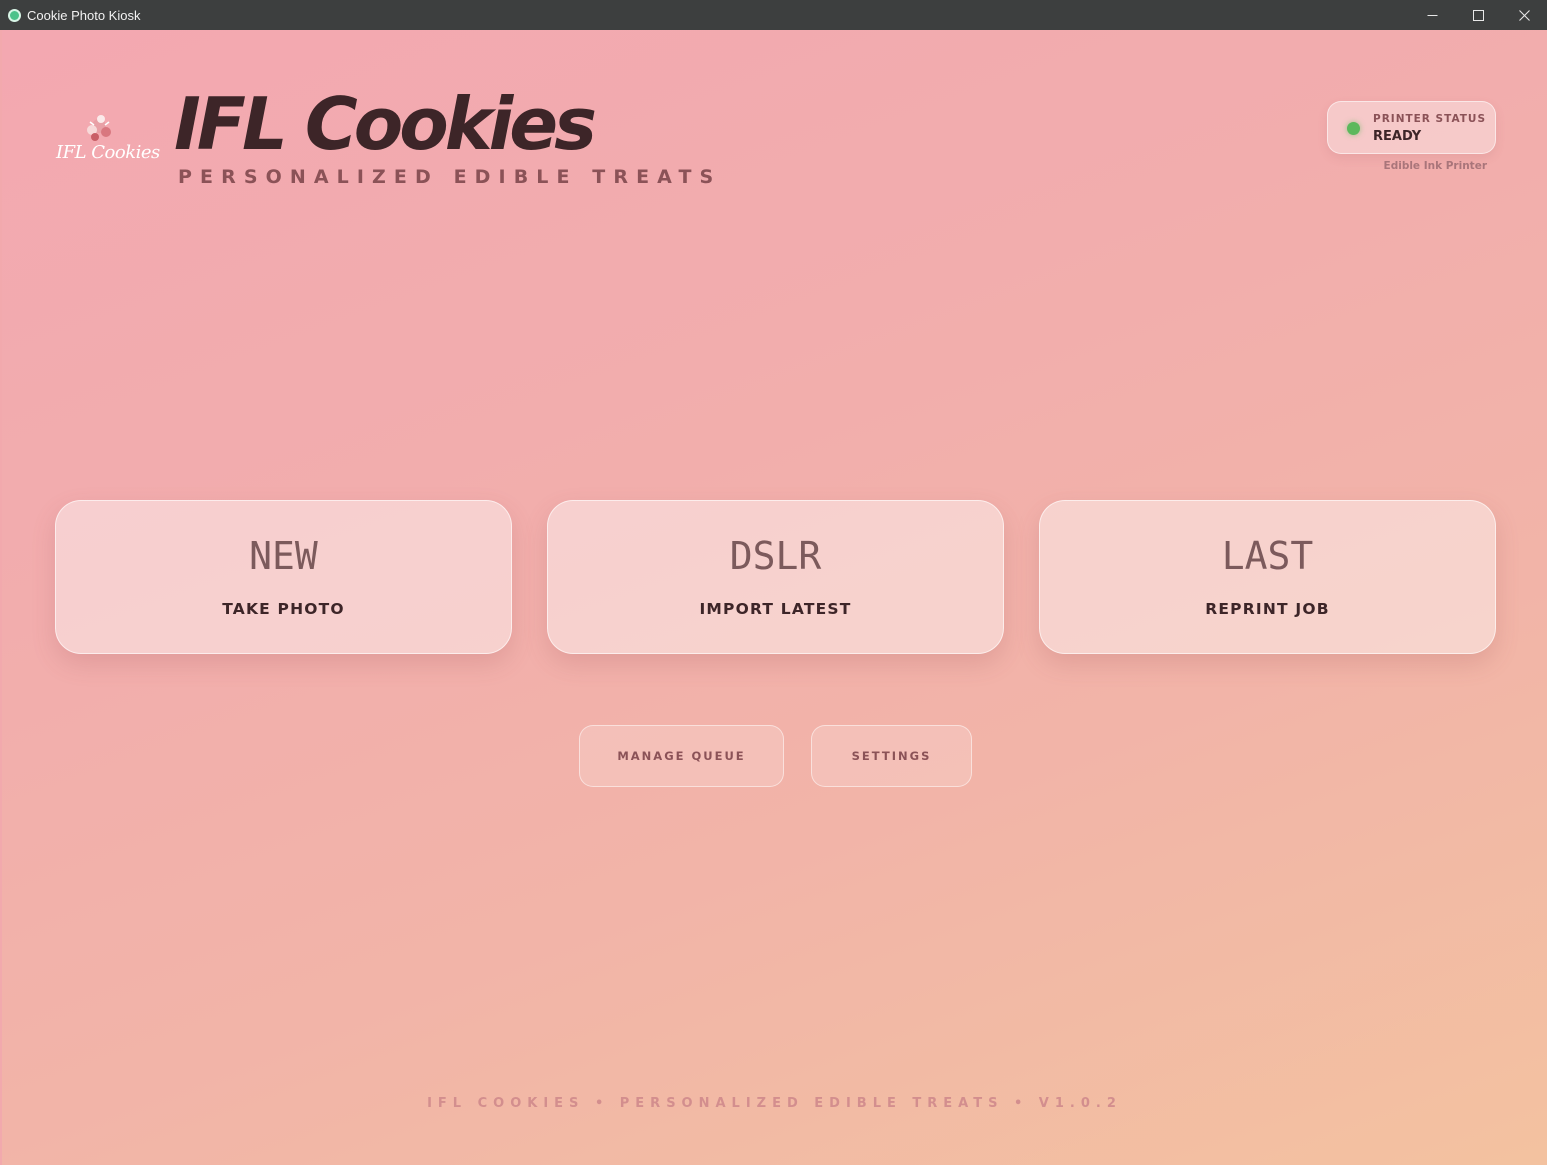 This screenshot has width=1547, height=1165. Describe the element at coordinates (1397, 136) in the screenshot. I see `printer-status-value: READY` at that location.